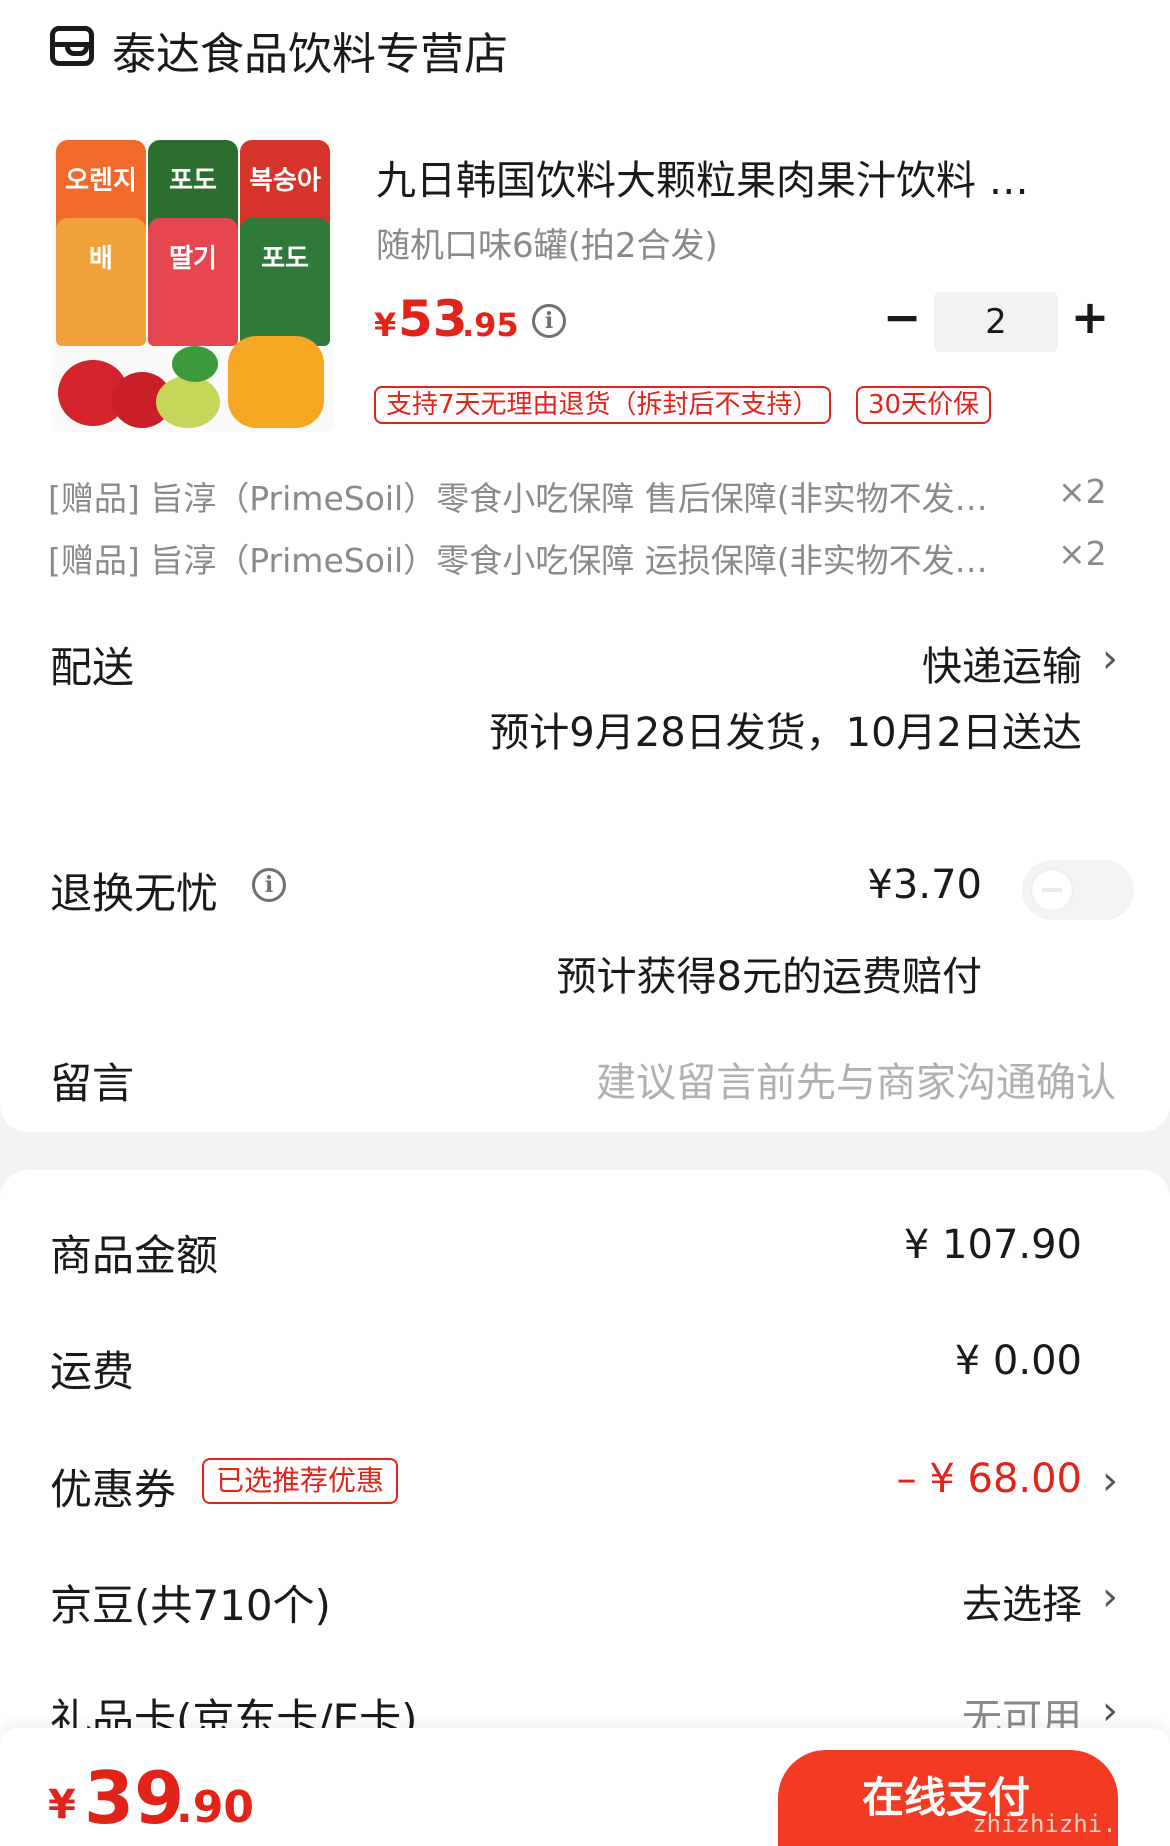 The image size is (1170, 1846). What do you see at coordinates (134, 1255) in the screenshot?
I see `goods-amount-label: 商品金额` at bounding box center [134, 1255].